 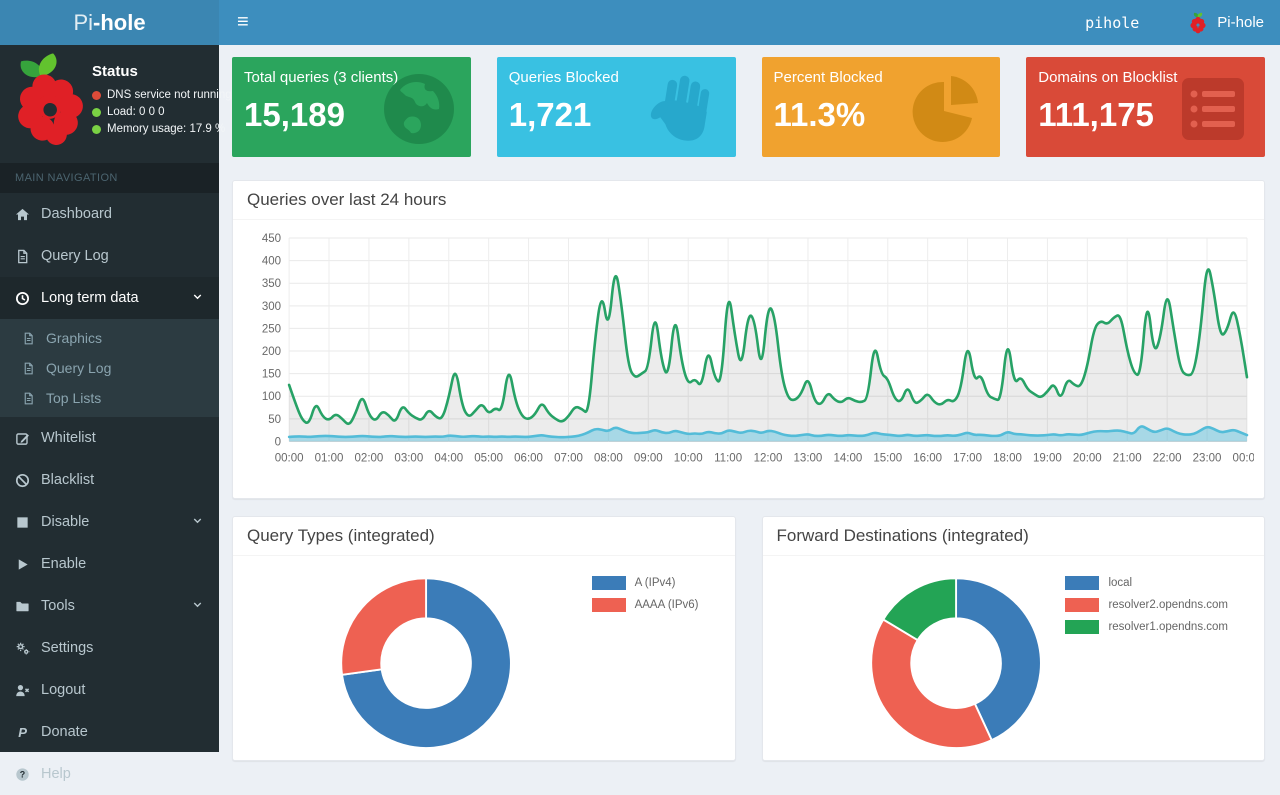 I want to click on stat-card-total-queries-3-clients: Total queries (3 clients) 15,189, so click(x=351, y=107).